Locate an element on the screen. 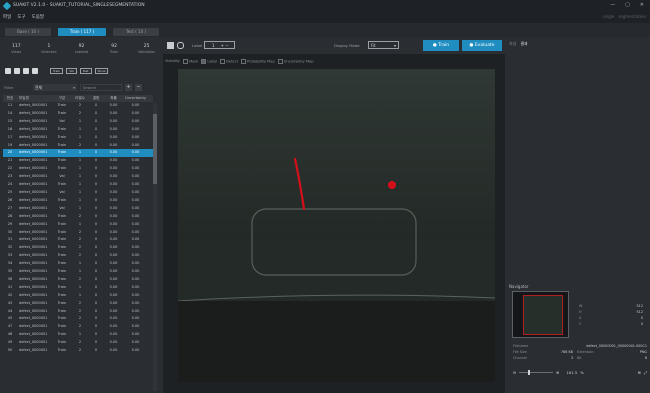  table-row: 23 defect_0000001 Val 1 0 0.00 0.00 is located at coordinates (78, 177).